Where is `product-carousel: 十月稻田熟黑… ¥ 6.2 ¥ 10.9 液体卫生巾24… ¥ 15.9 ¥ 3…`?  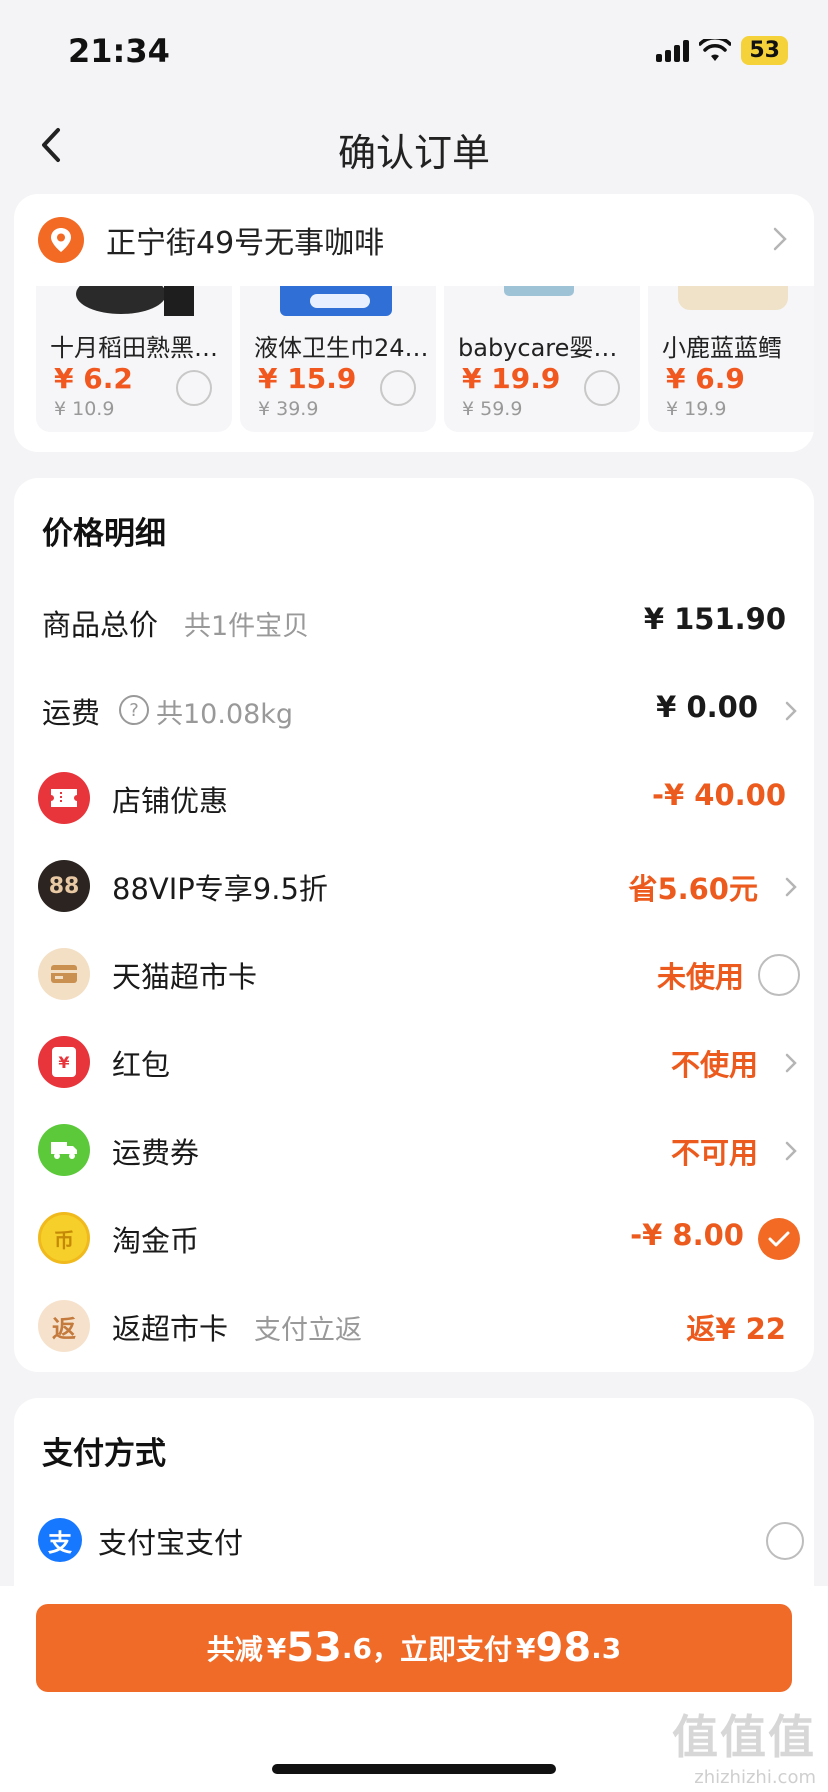
product-carousel: 十月稻田熟黑… ¥ 6.2 ¥ 10.9 液体卫生巾24… ¥ 15.9 ¥ 3… is located at coordinates (414, 369).